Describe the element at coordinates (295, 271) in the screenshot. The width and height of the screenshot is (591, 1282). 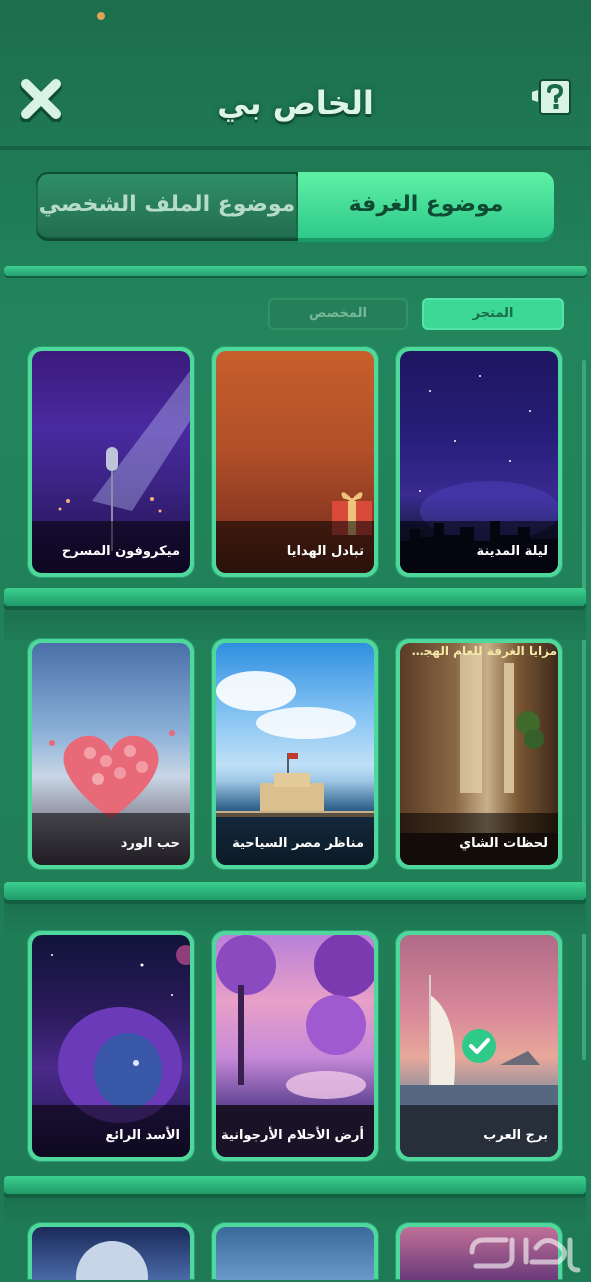
I see `tab-underline-bar` at that location.